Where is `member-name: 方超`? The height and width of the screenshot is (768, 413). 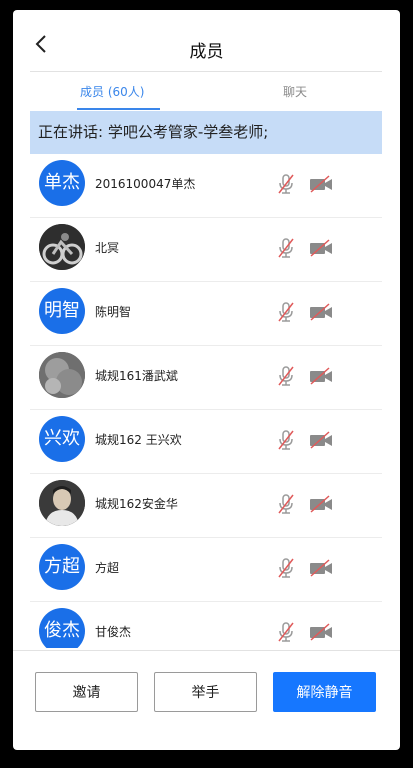 member-name: 方超 is located at coordinates (107, 568).